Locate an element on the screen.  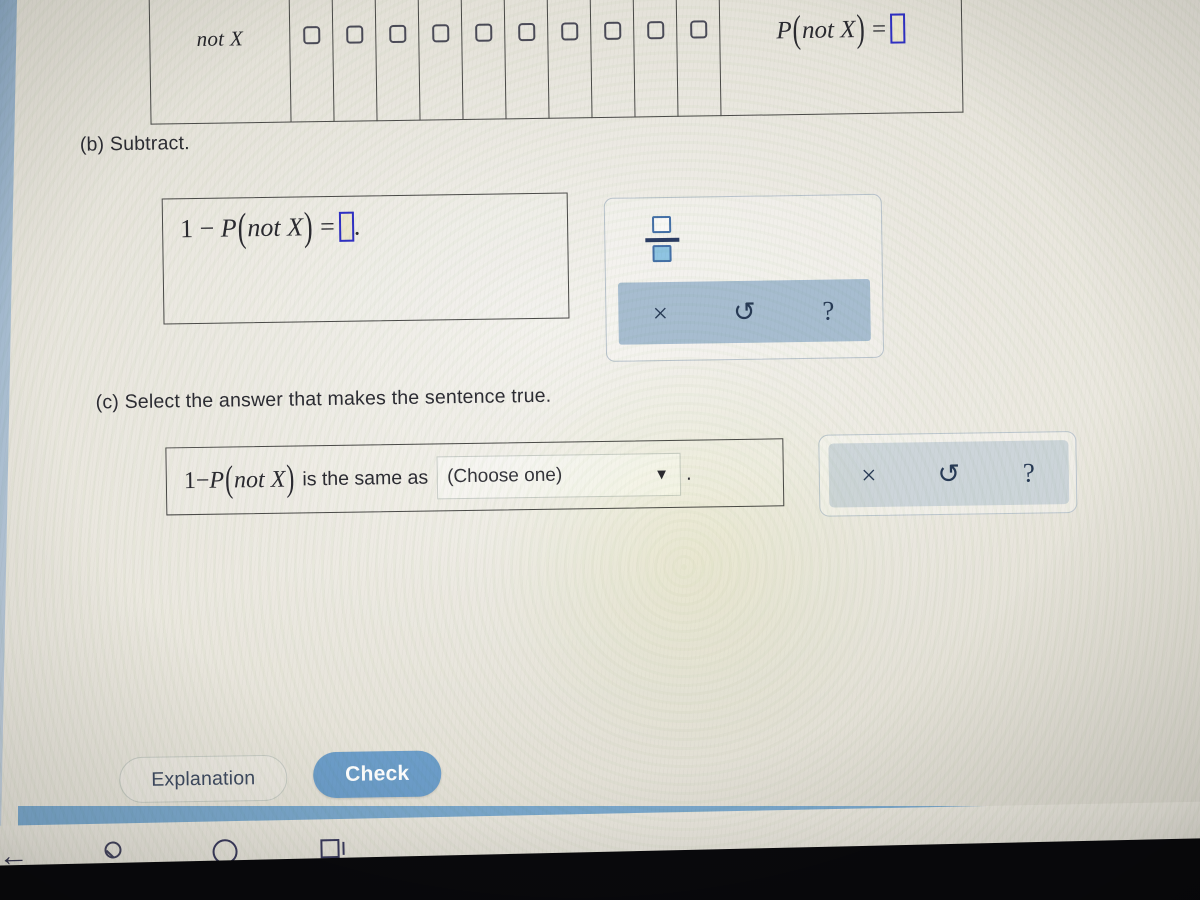
fraction-numerator-box is located at coordinates (661, 224).